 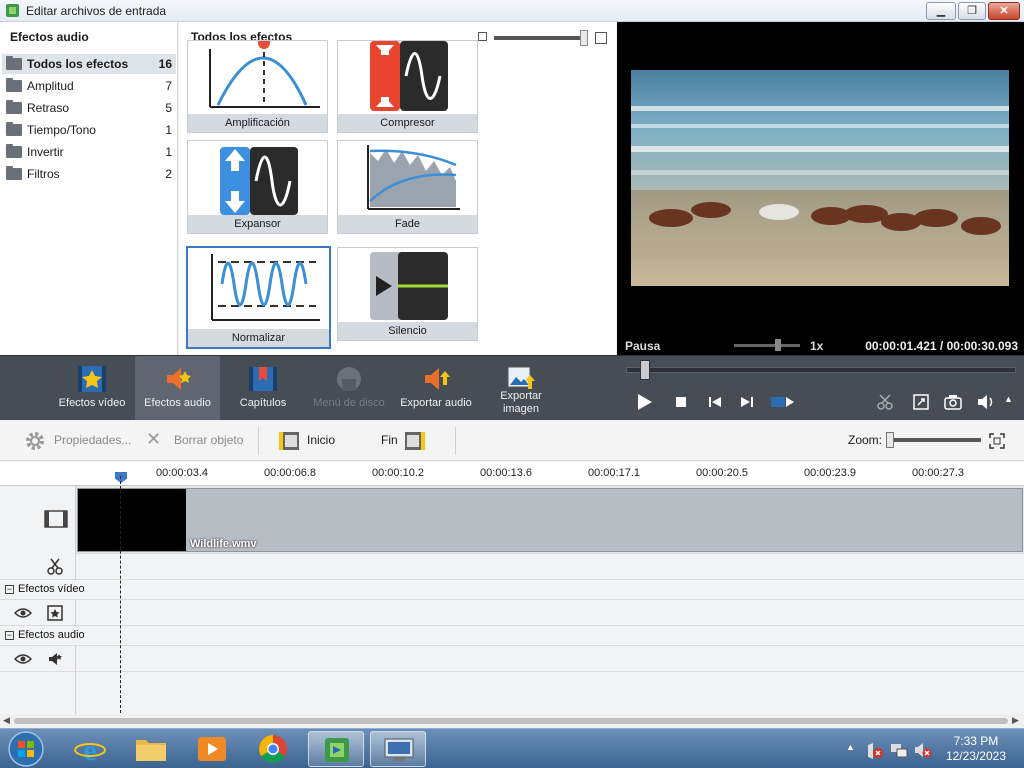 I want to click on taskbar-video-editor, so click(x=336, y=749).